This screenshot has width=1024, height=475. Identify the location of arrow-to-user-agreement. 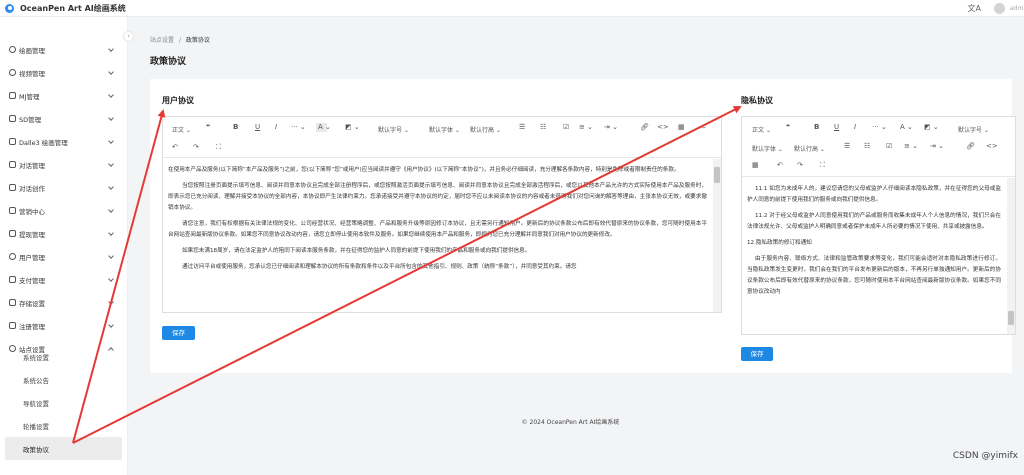
(119, 276).